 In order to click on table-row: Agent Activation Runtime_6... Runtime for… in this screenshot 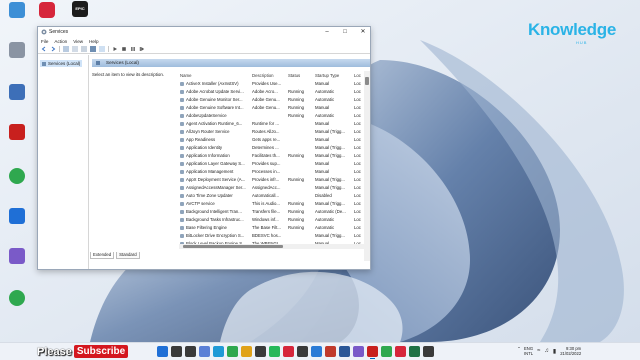, I will do `click(275, 124)`.